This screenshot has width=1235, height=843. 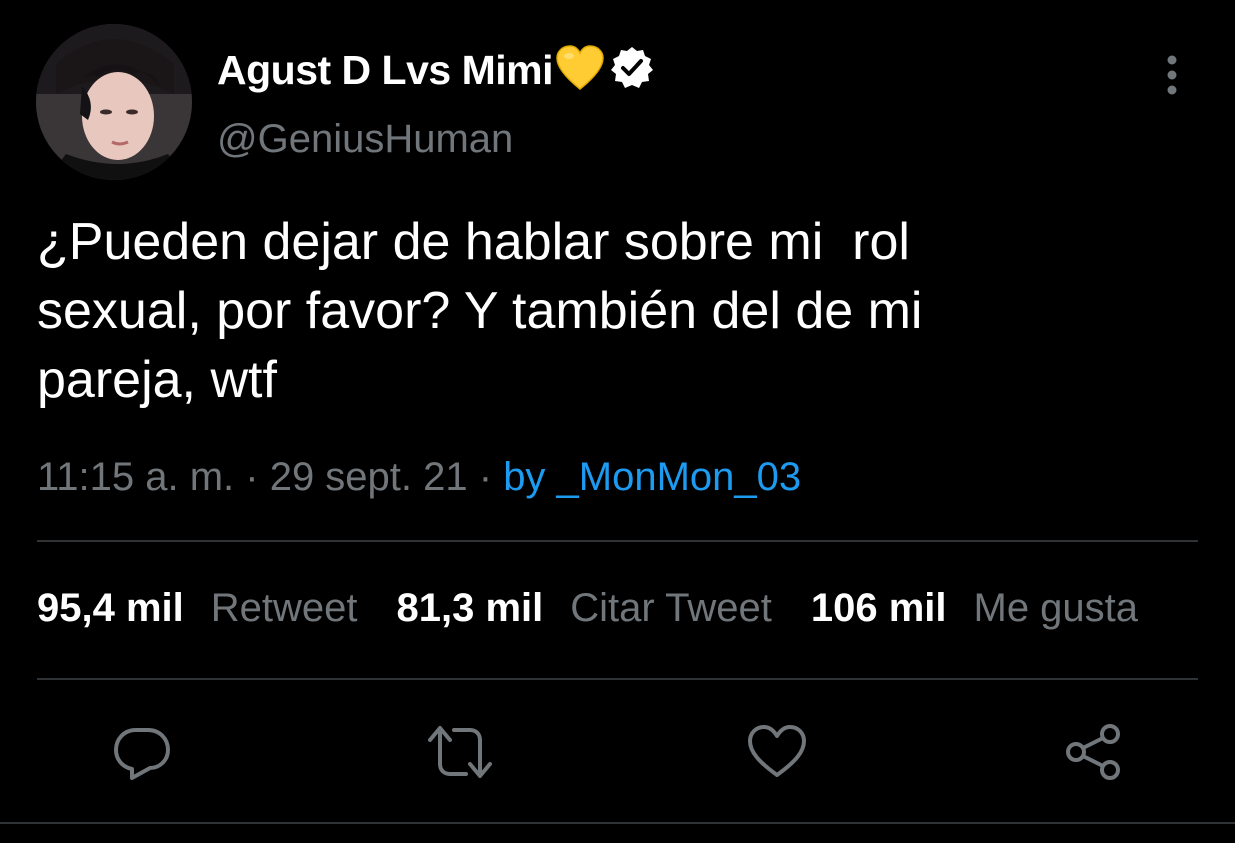 I want to click on like-icon, so click(x=777, y=751).